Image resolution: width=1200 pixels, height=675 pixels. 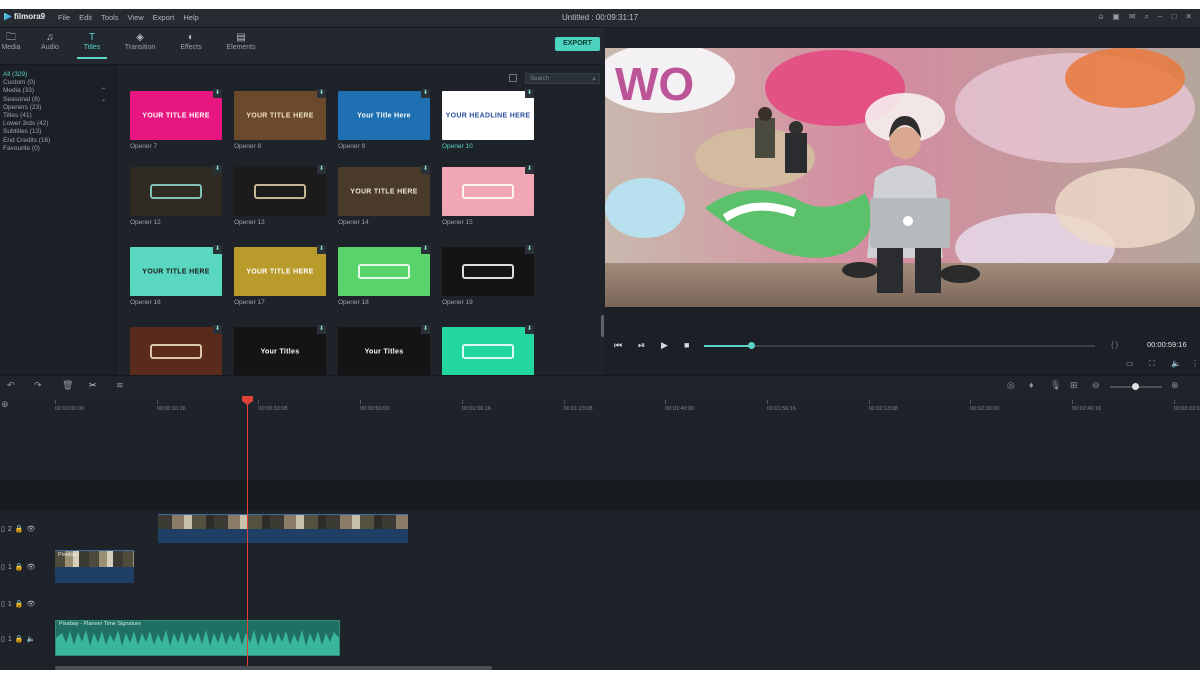 I want to click on fullscreen-icon: ⛶, so click(x=1152, y=364).